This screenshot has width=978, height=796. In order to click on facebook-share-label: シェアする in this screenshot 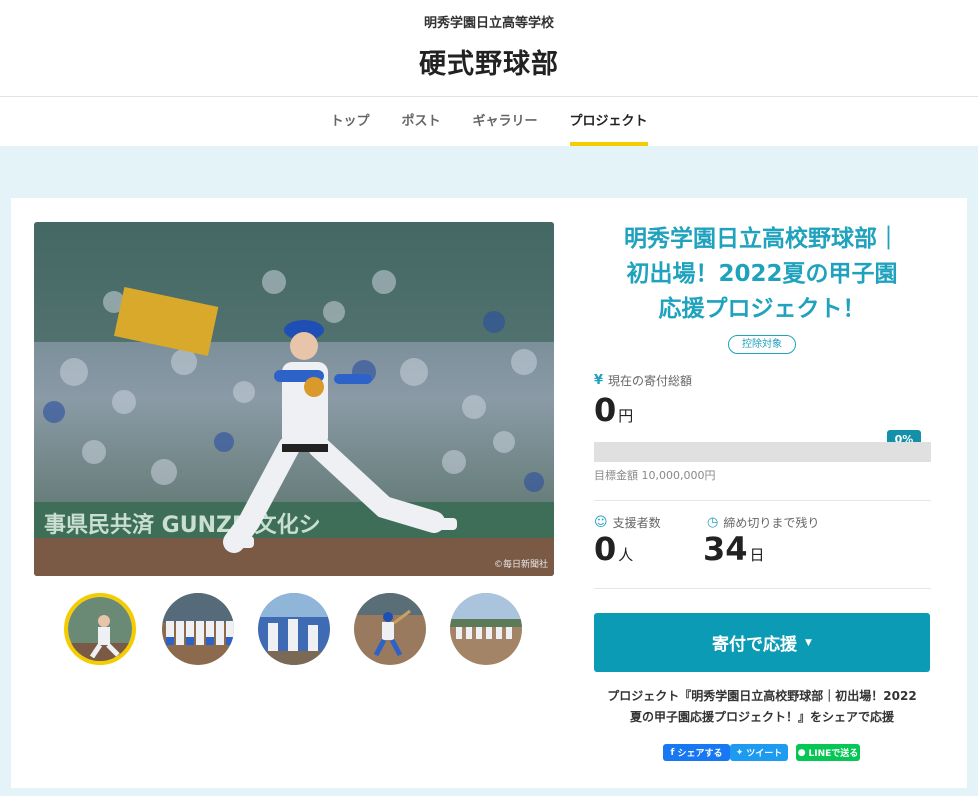, I will do `click(700, 754)`.